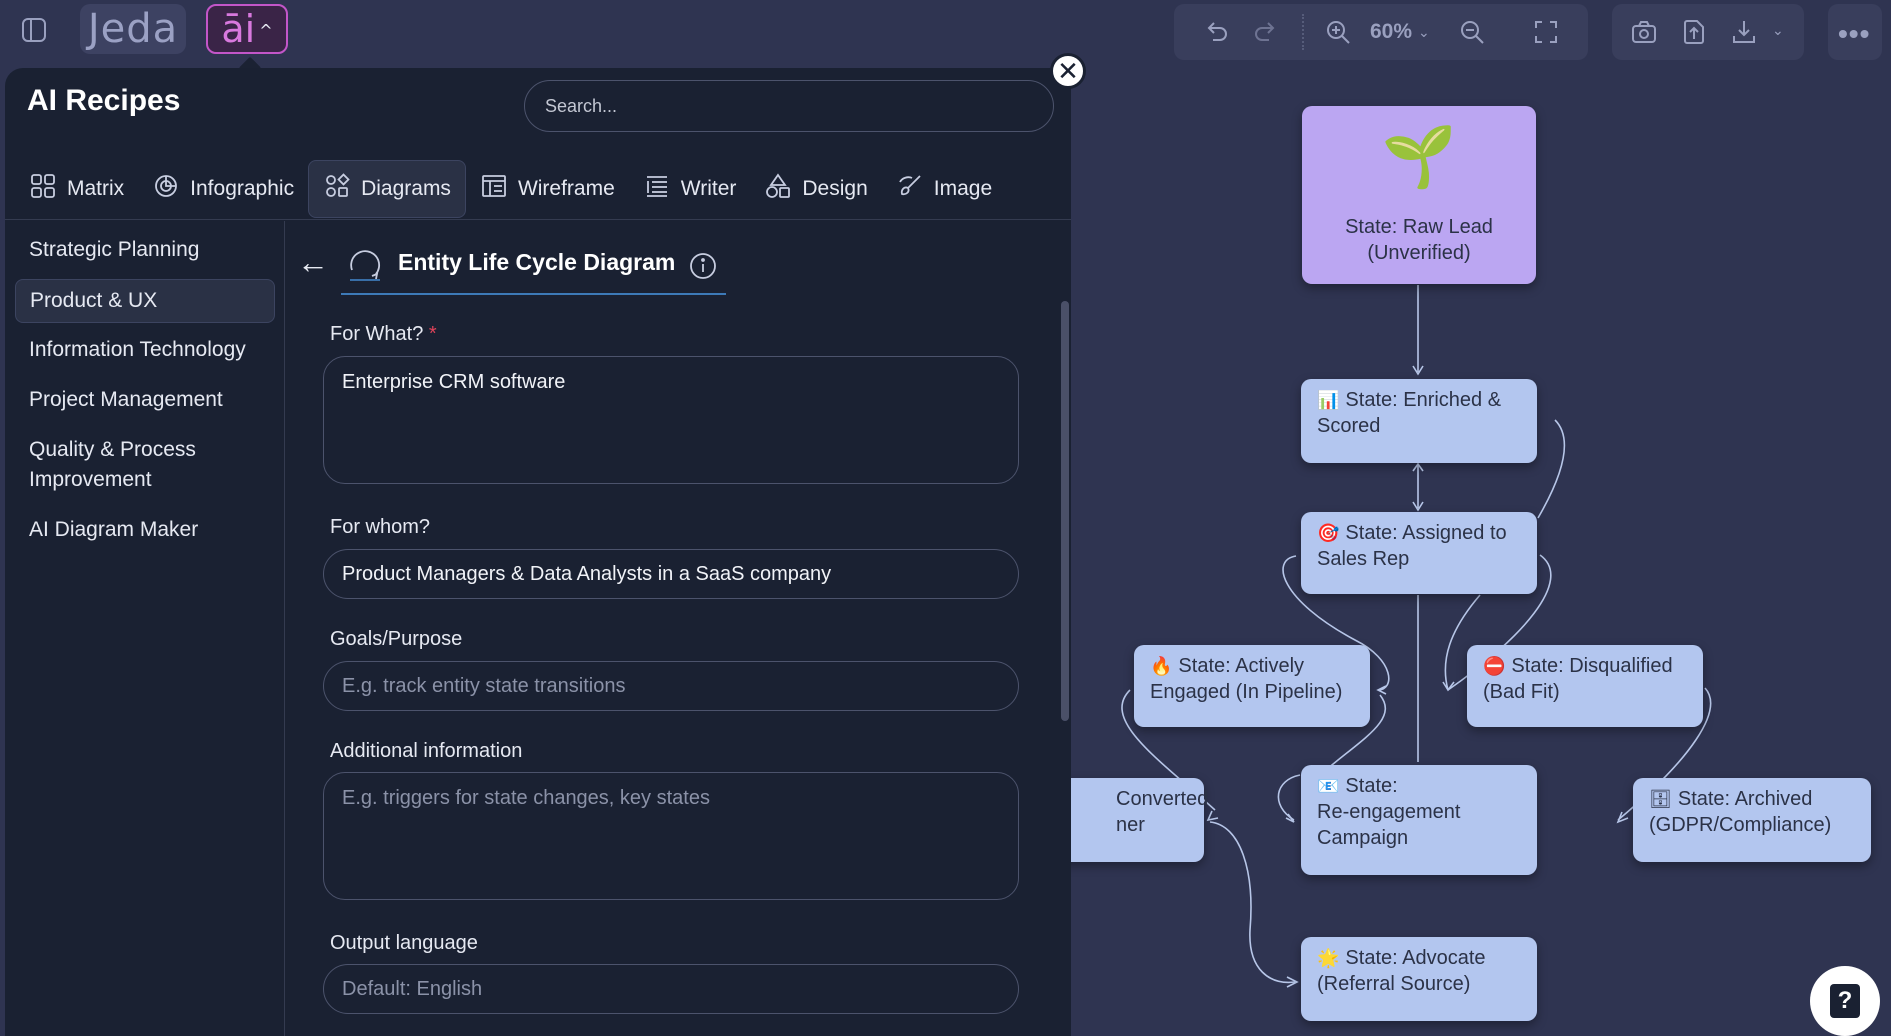 This screenshot has width=1891, height=1036. I want to click on goals-label: Goals/Purpose, so click(396, 639).